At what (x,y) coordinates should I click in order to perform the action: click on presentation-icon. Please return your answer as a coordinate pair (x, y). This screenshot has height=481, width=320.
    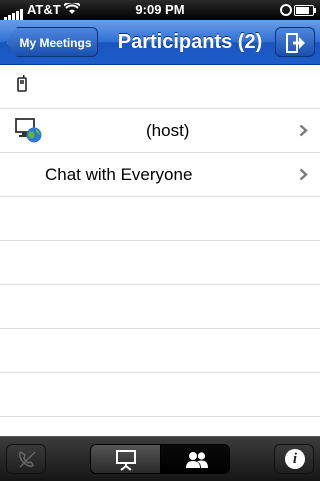
    Looking at the image, I should click on (126, 460).